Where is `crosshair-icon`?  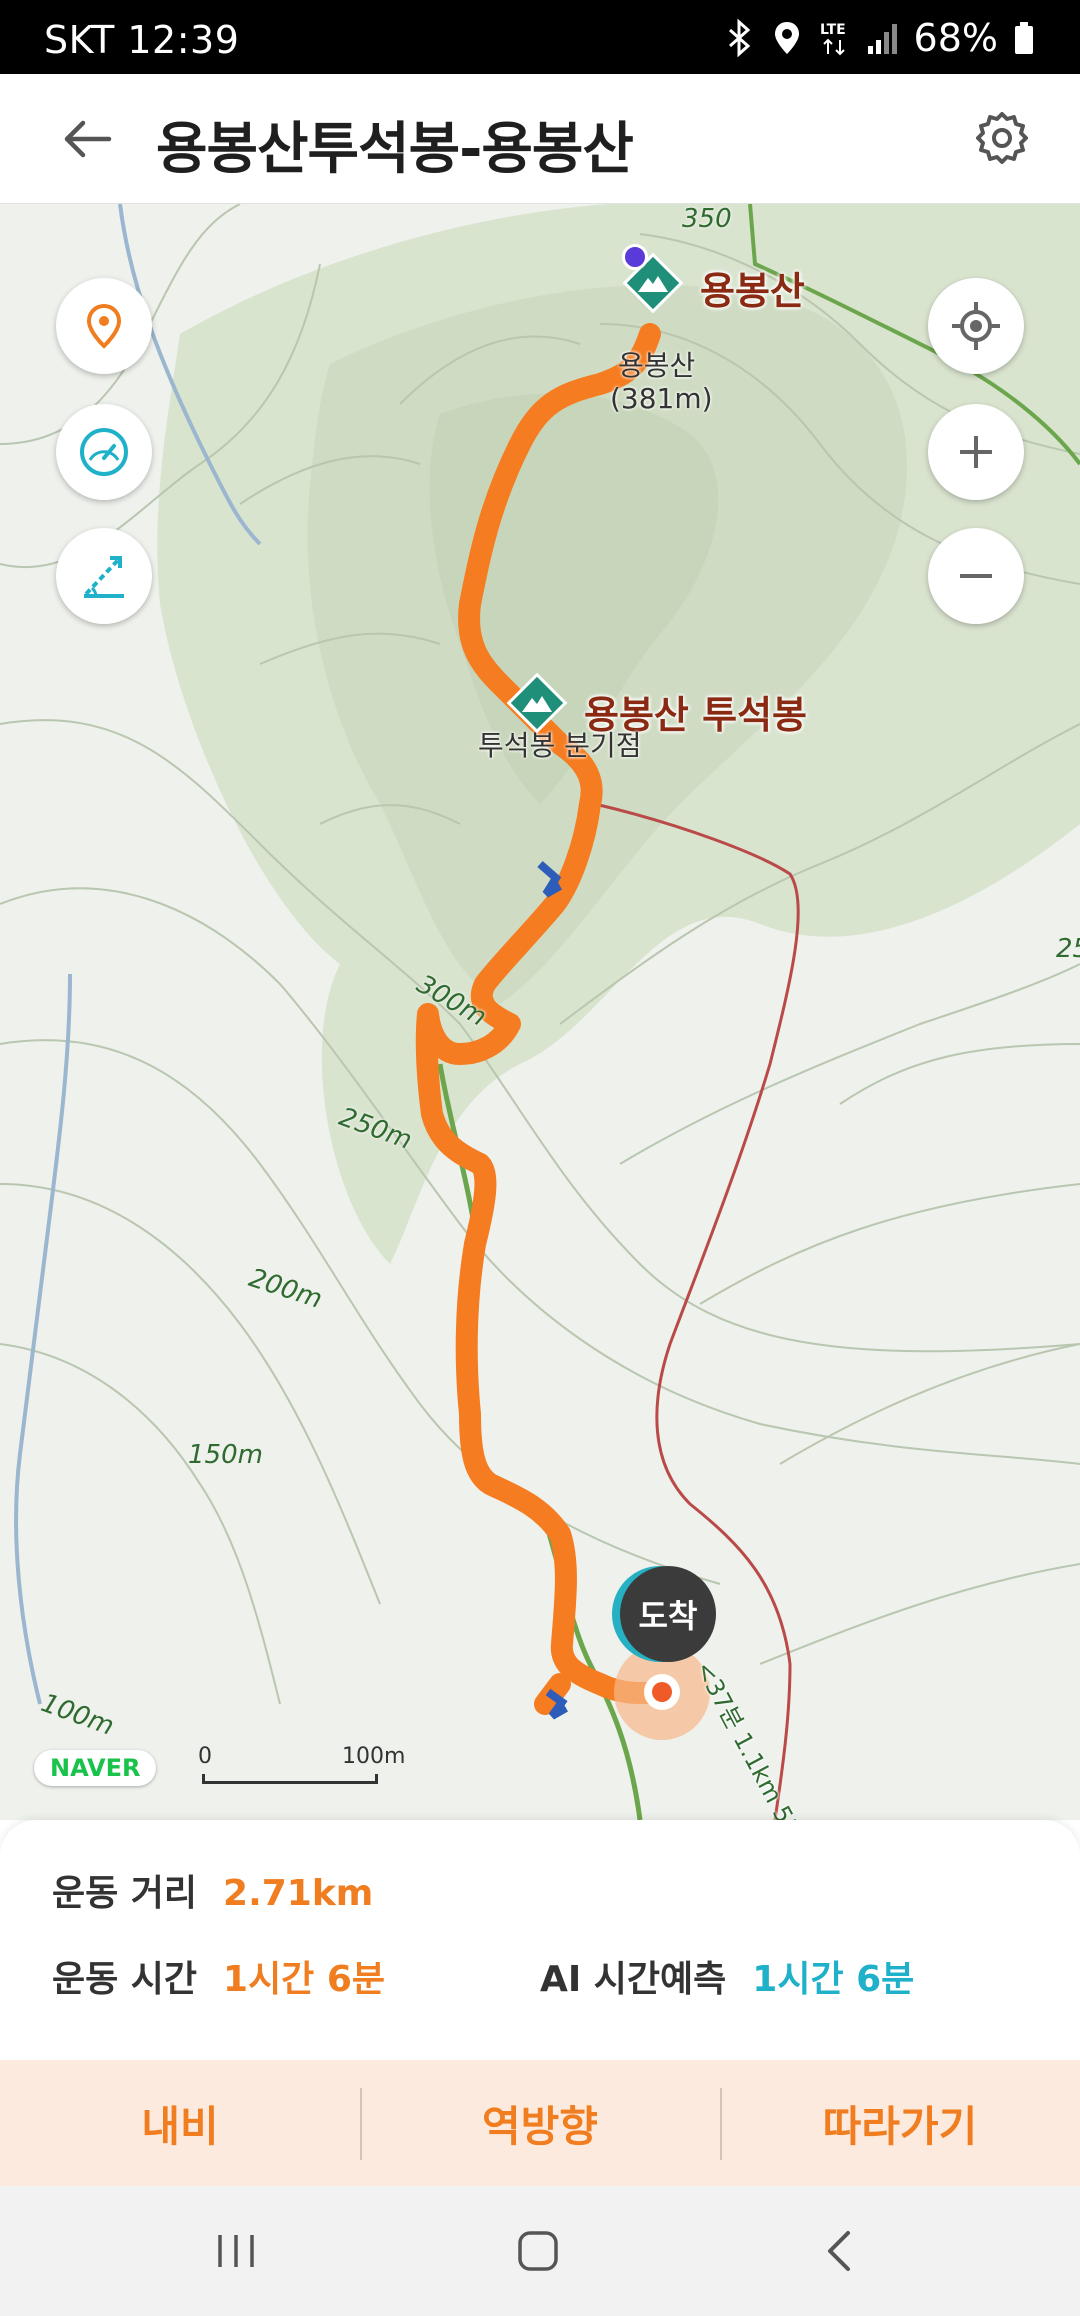
crosshair-icon is located at coordinates (976, 326).